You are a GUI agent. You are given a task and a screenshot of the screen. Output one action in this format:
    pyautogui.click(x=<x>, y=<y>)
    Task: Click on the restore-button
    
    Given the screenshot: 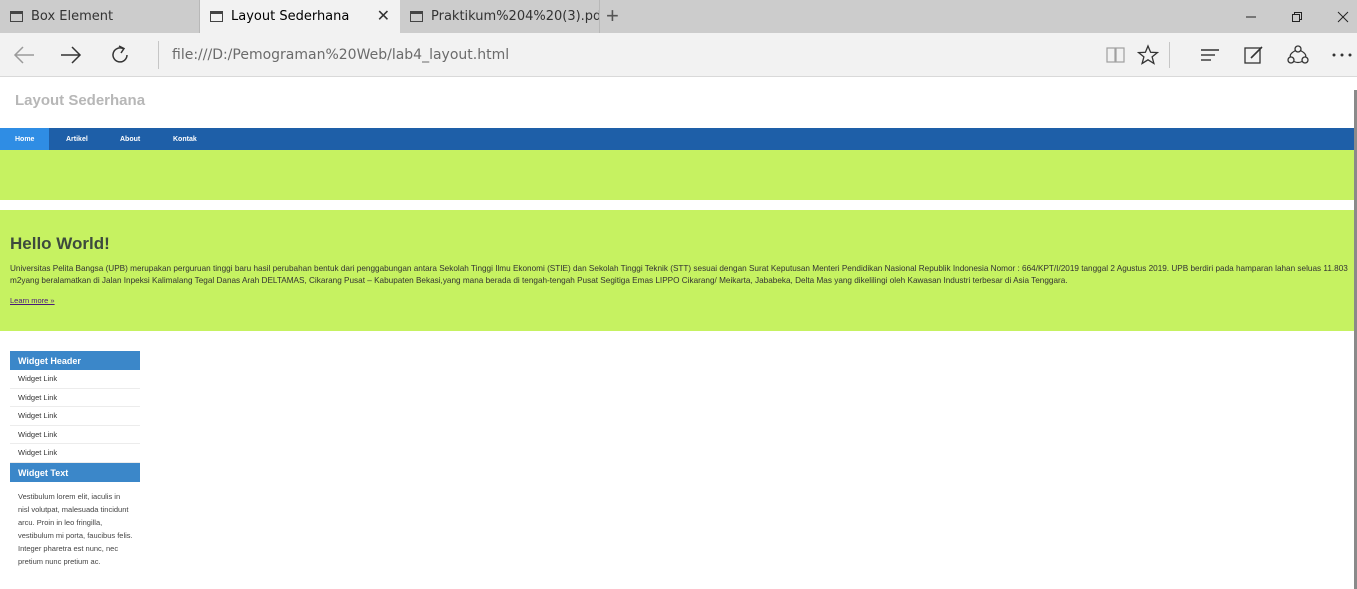 What is the action you would take?
    pyautogui.click(x=1297, y=16)
    